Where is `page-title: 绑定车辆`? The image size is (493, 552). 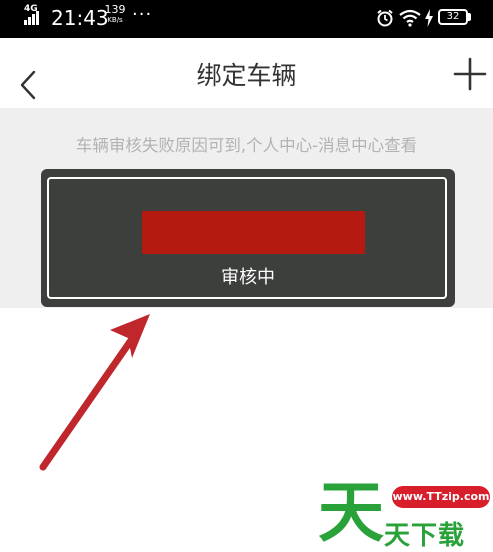
page-title: 绑定车辆 is located at coordinates (246, 75).